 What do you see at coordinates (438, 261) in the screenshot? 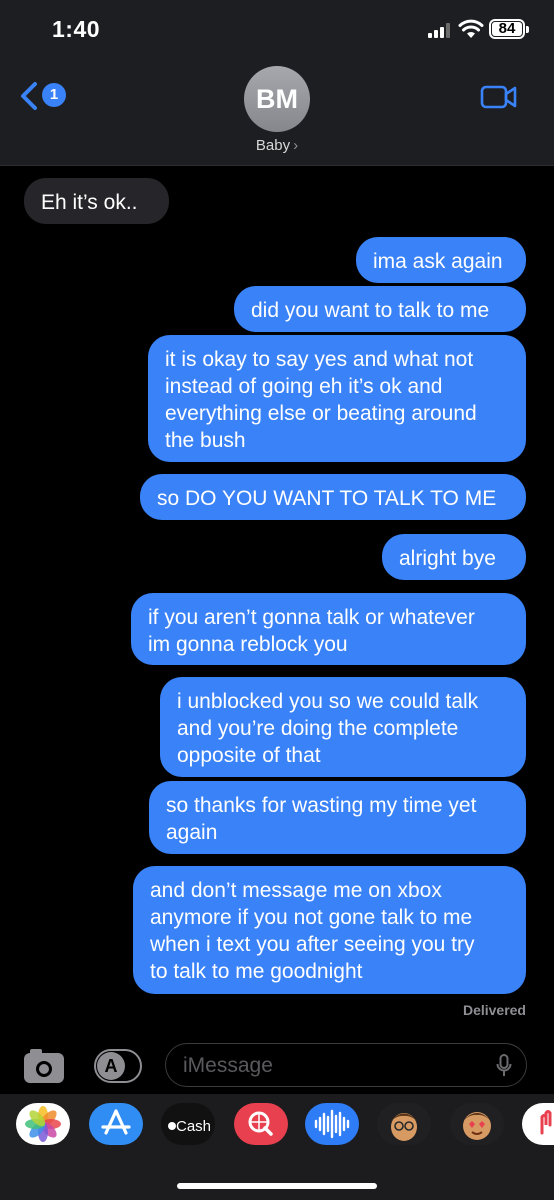
I see `message-text: ima ask again` at bounding box center [438, 261].